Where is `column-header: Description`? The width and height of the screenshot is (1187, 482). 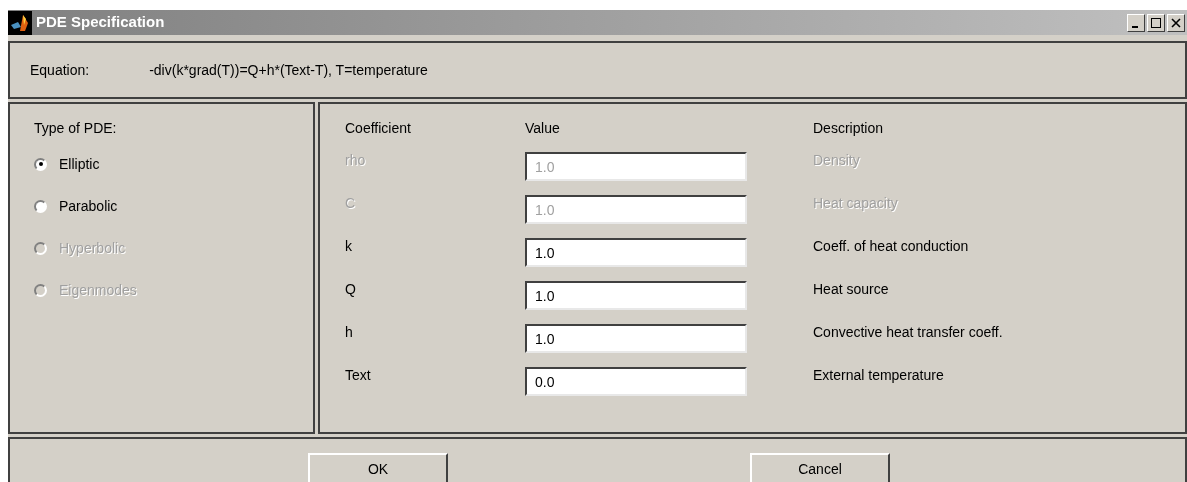
column-header: Description is located at coordinates (848, 128).